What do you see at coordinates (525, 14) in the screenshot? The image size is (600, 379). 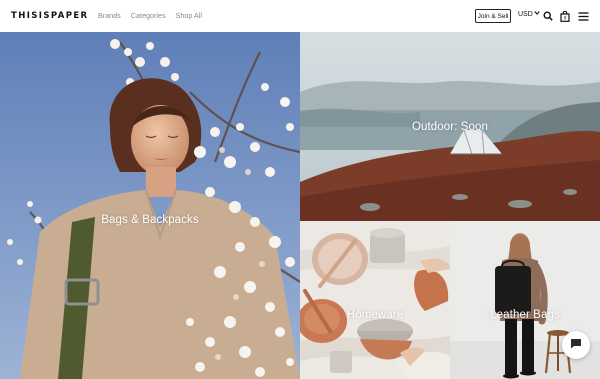 I see `currency-label: USD` at bounding box center [525, 14].